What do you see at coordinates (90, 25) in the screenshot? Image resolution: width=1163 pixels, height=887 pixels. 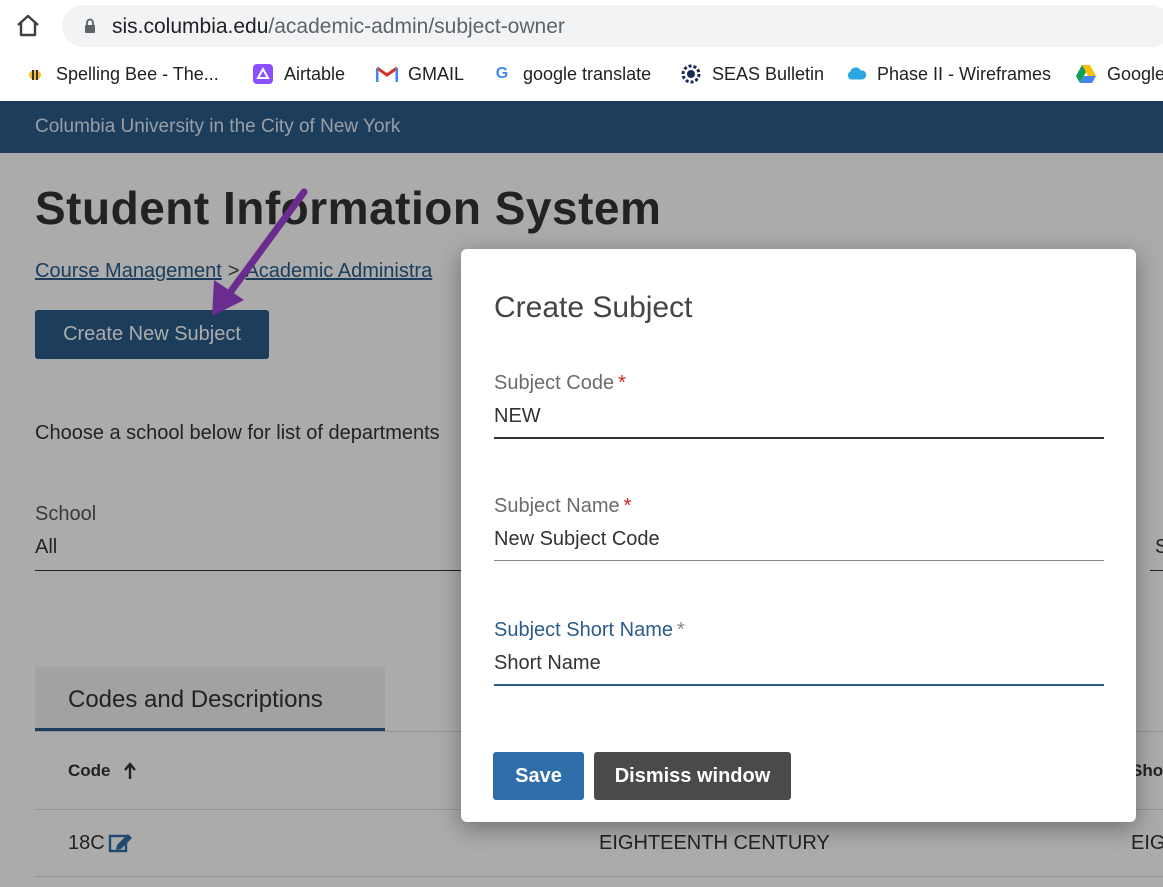 I see `lock-icon` at bounding box center [90, 25].